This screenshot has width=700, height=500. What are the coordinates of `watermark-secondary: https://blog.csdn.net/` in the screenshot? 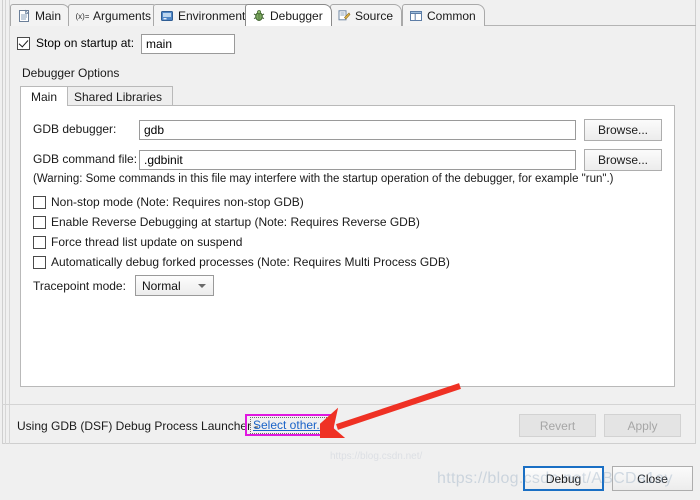 It's located at (376, 456).